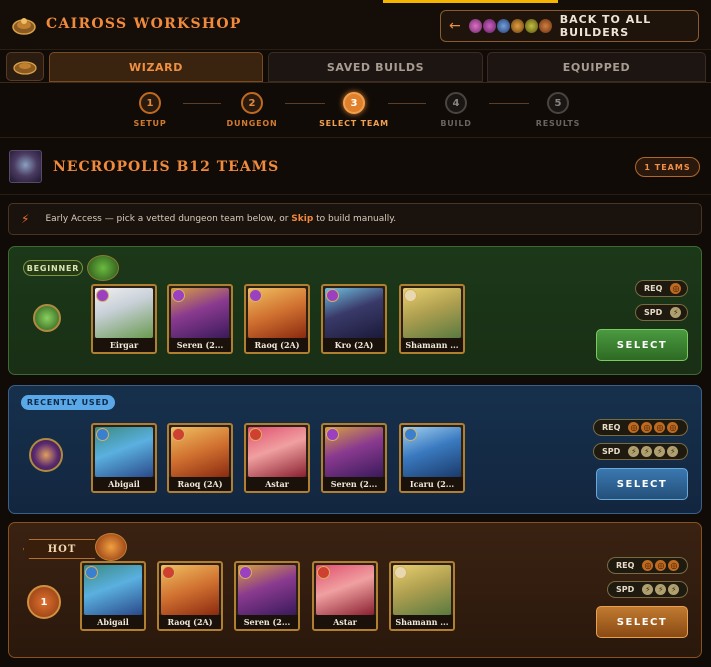 The width and height of the screenshot is (711, 667). I want to click on tab-wizard: WIZARD, so click(156, 67).